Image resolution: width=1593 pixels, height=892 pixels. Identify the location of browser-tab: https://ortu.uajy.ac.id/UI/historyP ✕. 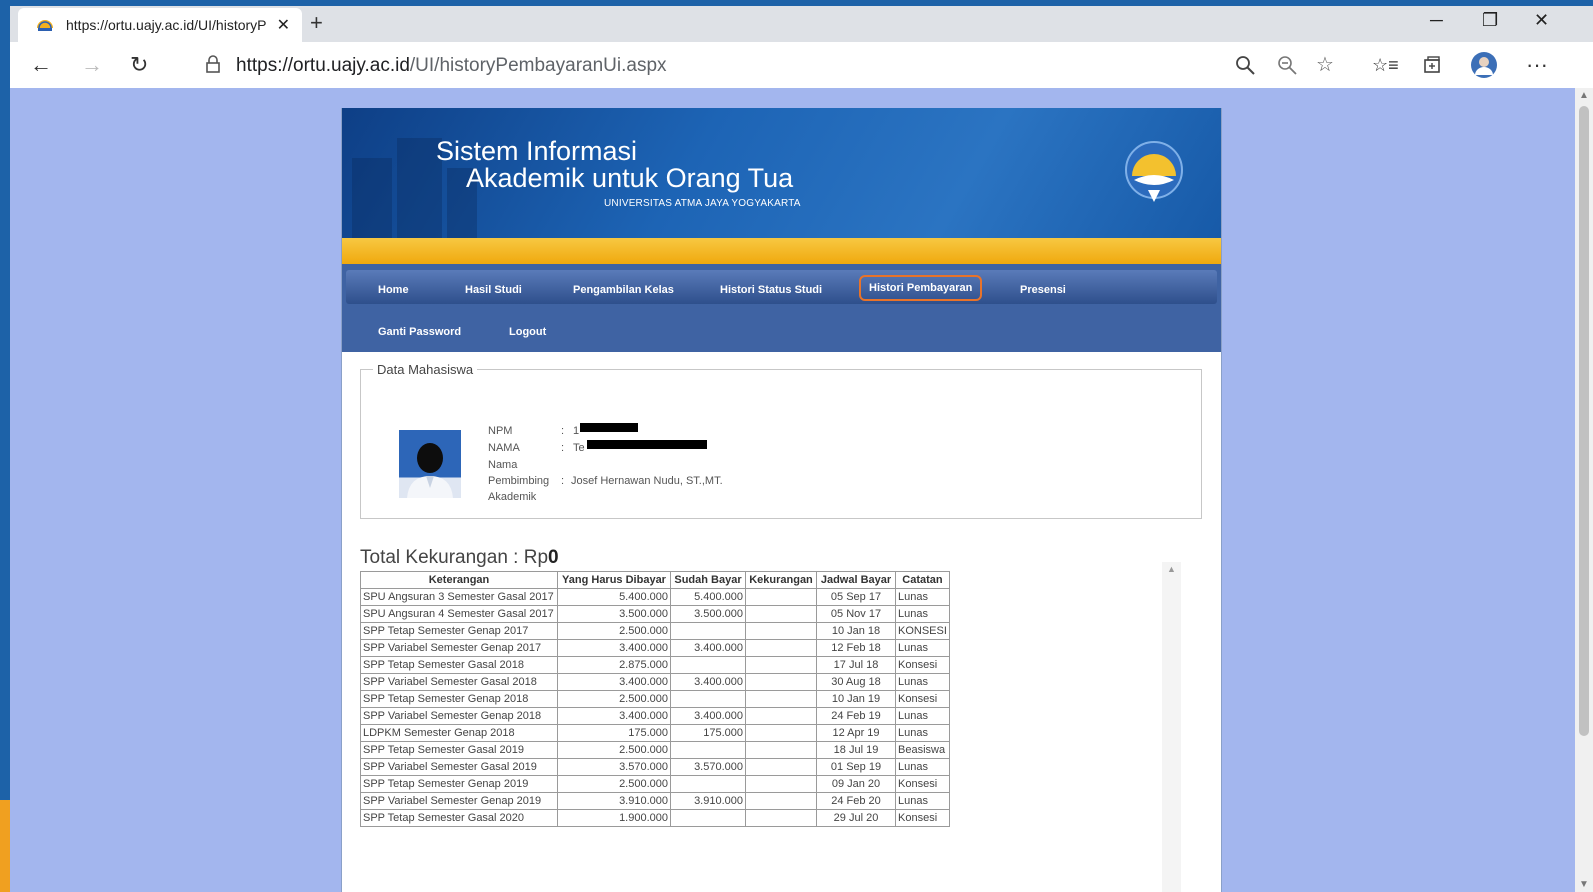
(160, 25).